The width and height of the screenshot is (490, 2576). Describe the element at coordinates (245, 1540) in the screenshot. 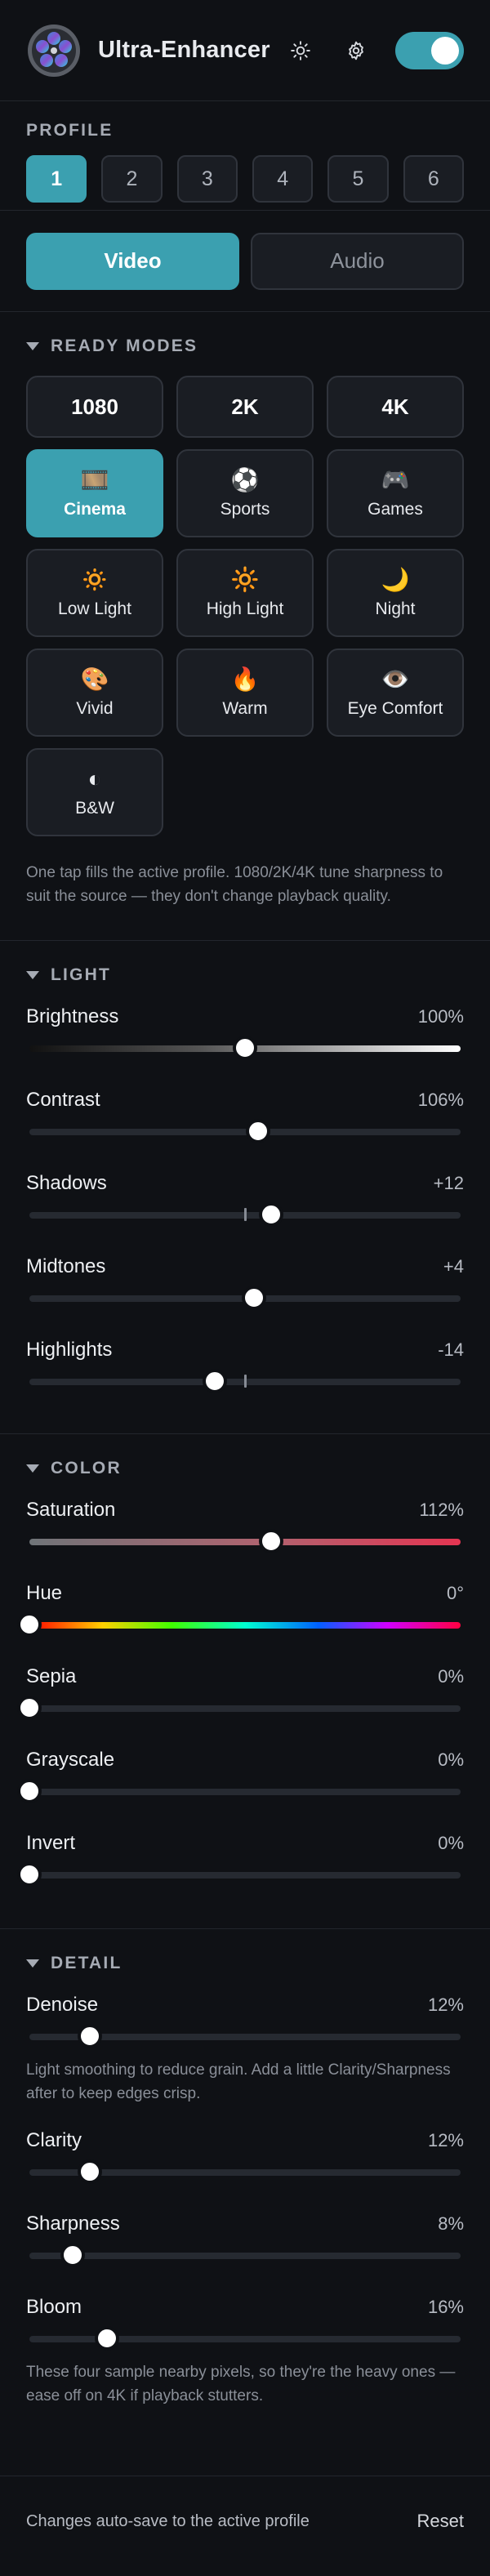

I see `saturation-slider` at that location.